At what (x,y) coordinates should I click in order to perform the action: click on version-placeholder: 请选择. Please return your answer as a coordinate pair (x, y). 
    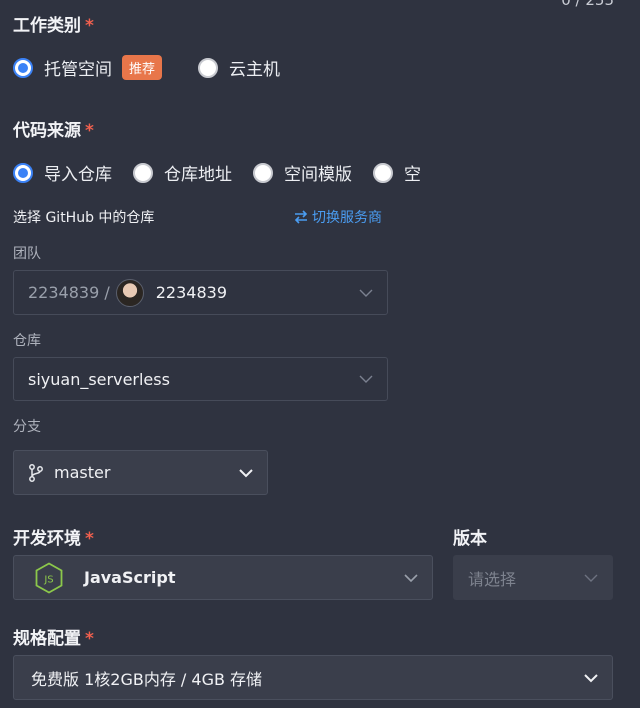
    Looking at the image, I should click on (492, 579).